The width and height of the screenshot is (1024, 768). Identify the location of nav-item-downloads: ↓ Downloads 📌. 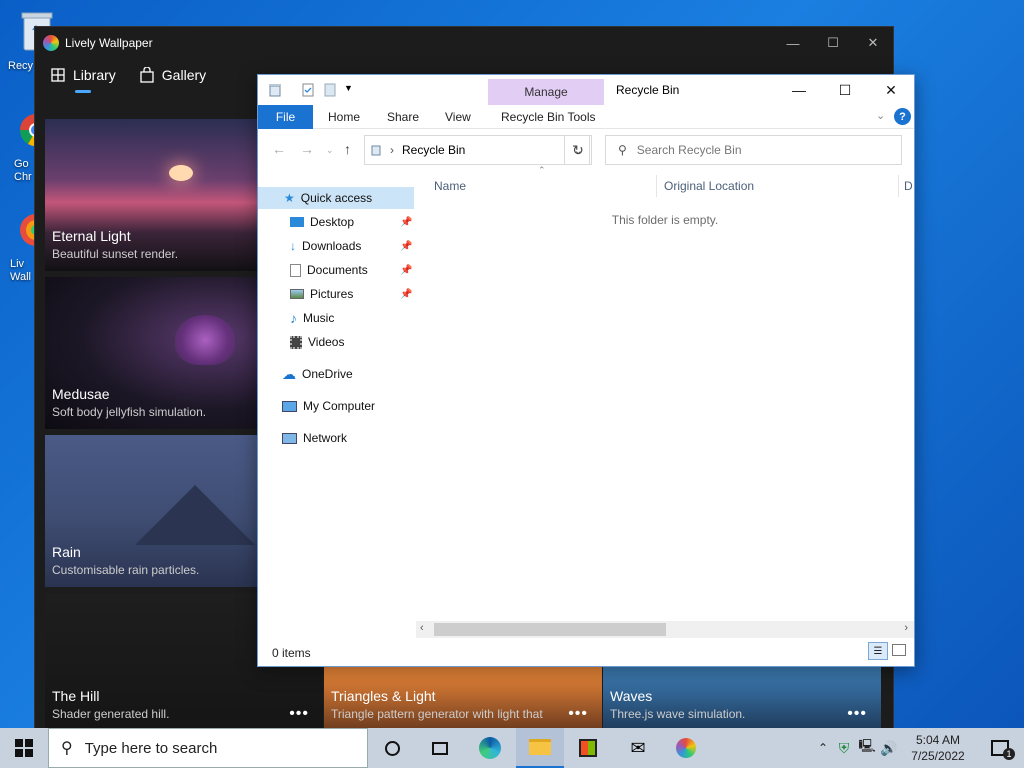
(351, 246).